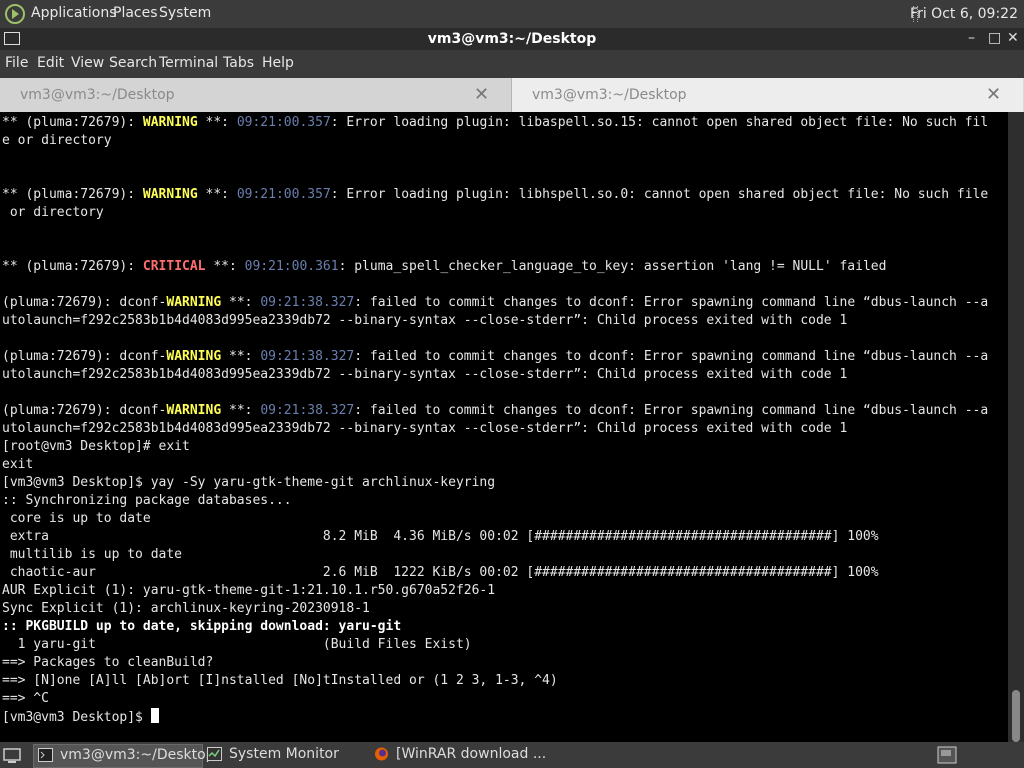  What do you see at coordinates (16, 63) in the screenshot?
I see `menu-file: File` at bounding box center [16, 63].